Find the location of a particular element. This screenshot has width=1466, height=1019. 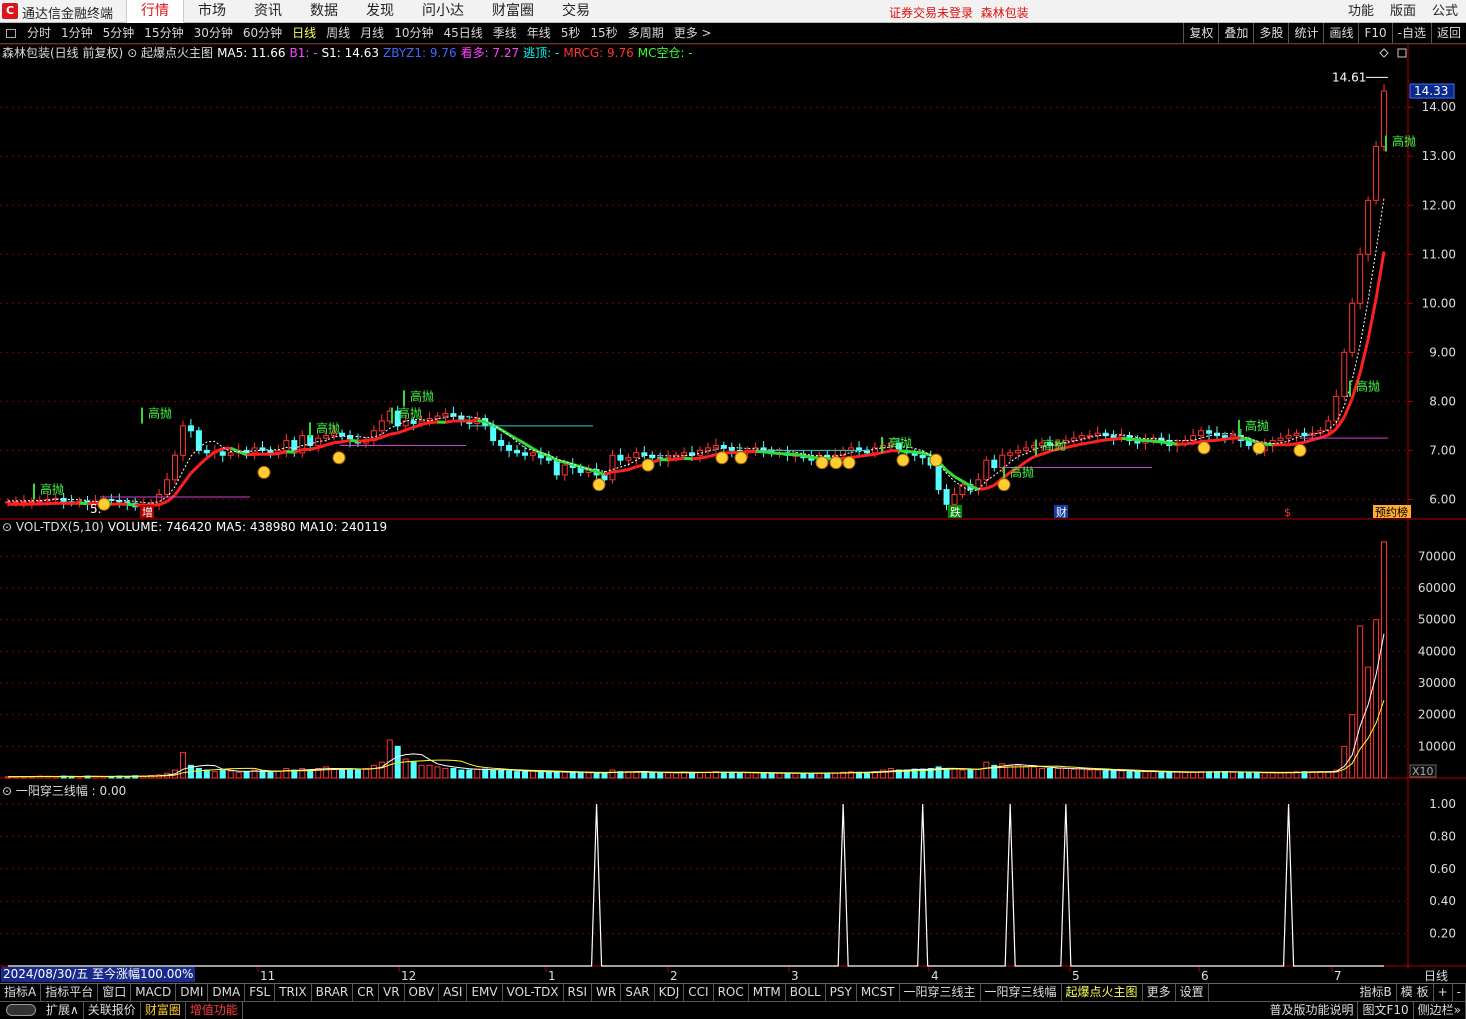

tool-6: -自选 is located at coordinates (1411, 33).